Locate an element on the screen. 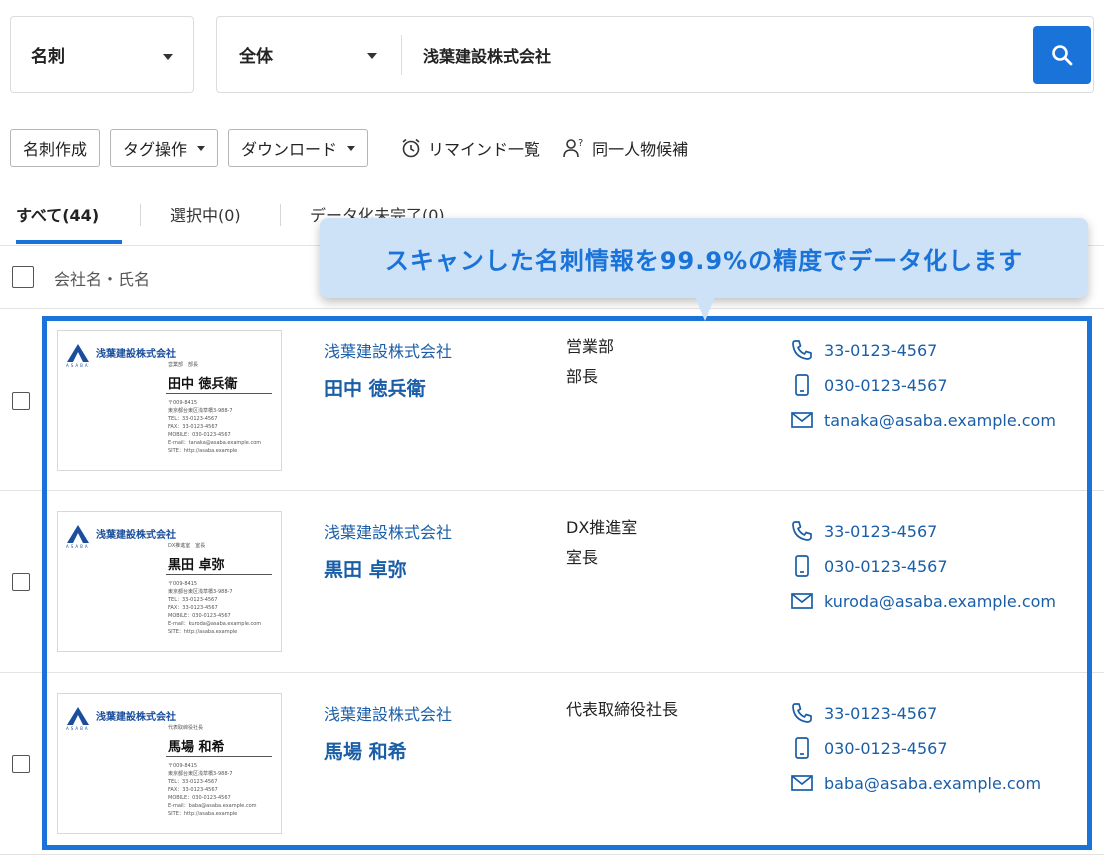 The width and height of the screenshot is (1104, 860). email-link: baba@asaba.example.com is located at coordinates (915, 783).